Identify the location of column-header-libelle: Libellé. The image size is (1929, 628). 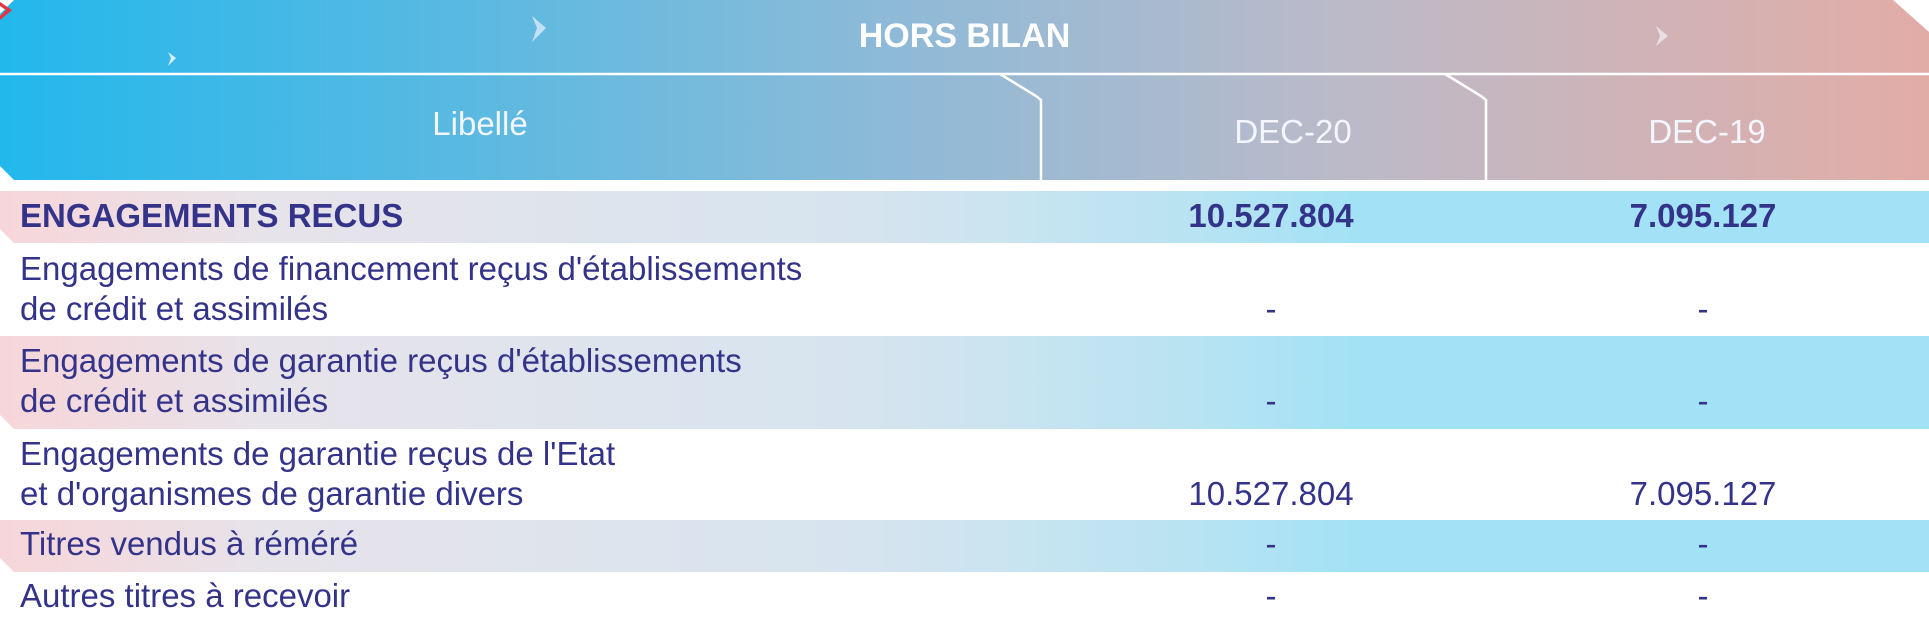
(480, 123).